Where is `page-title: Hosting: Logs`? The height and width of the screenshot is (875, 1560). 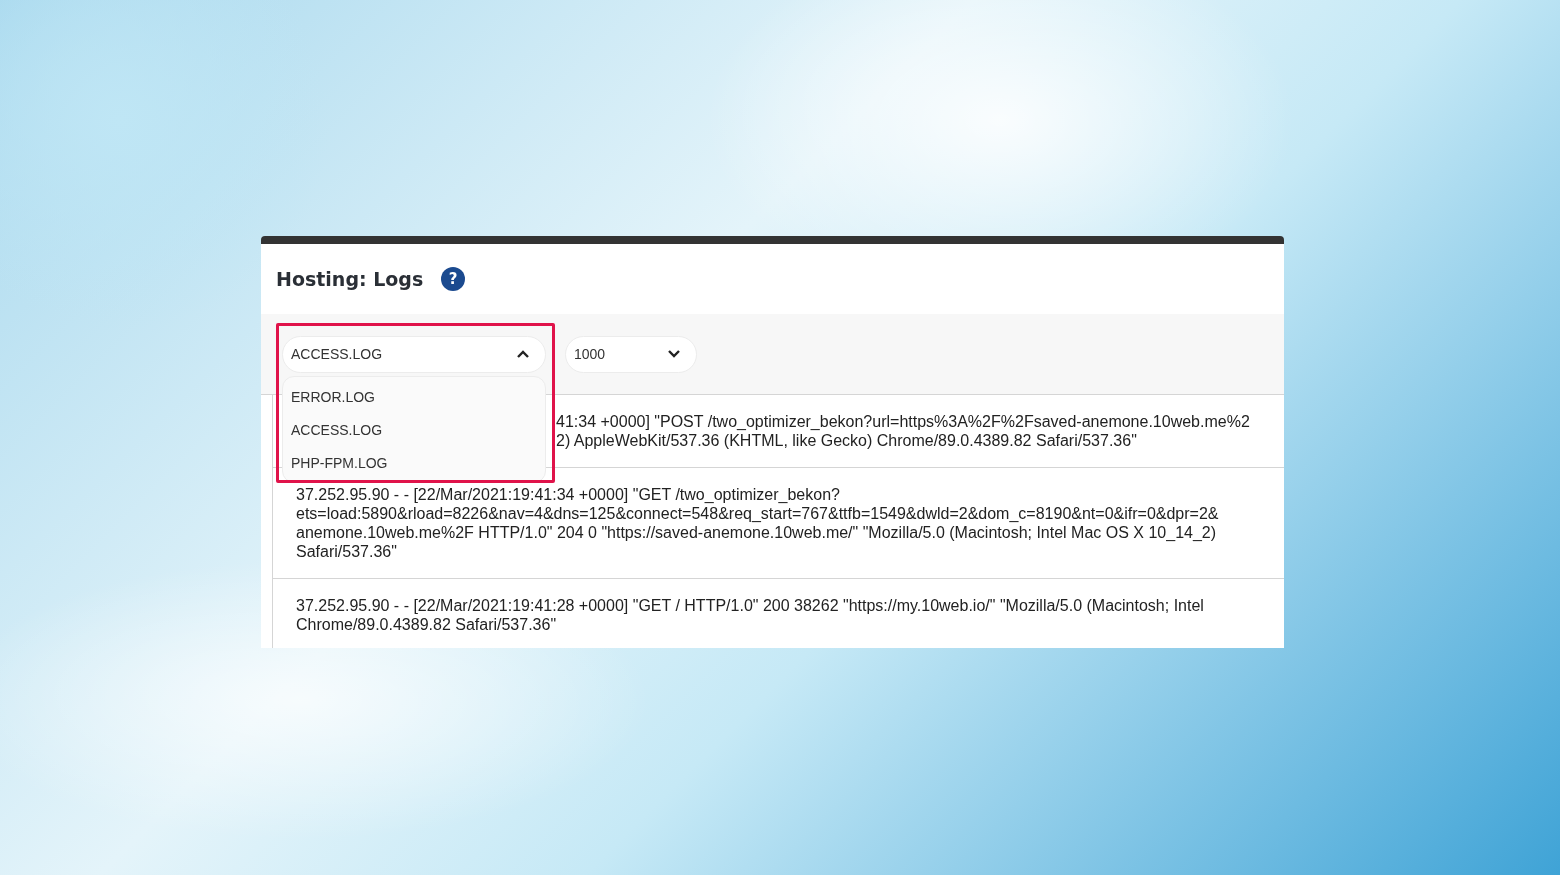
page-title: Hosting: Logs is located at coordinates (350, 279).